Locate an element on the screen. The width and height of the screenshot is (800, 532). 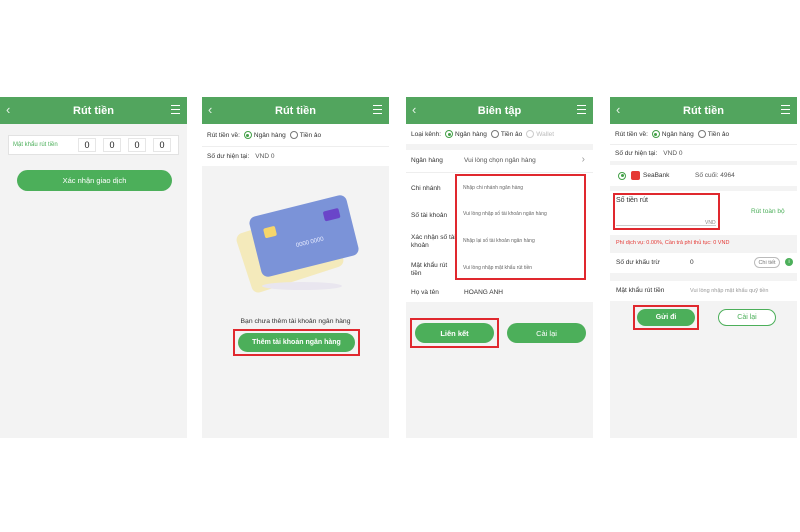
withdraw-all-link: Rút toàn bộ is located at coordinates (768, 211).